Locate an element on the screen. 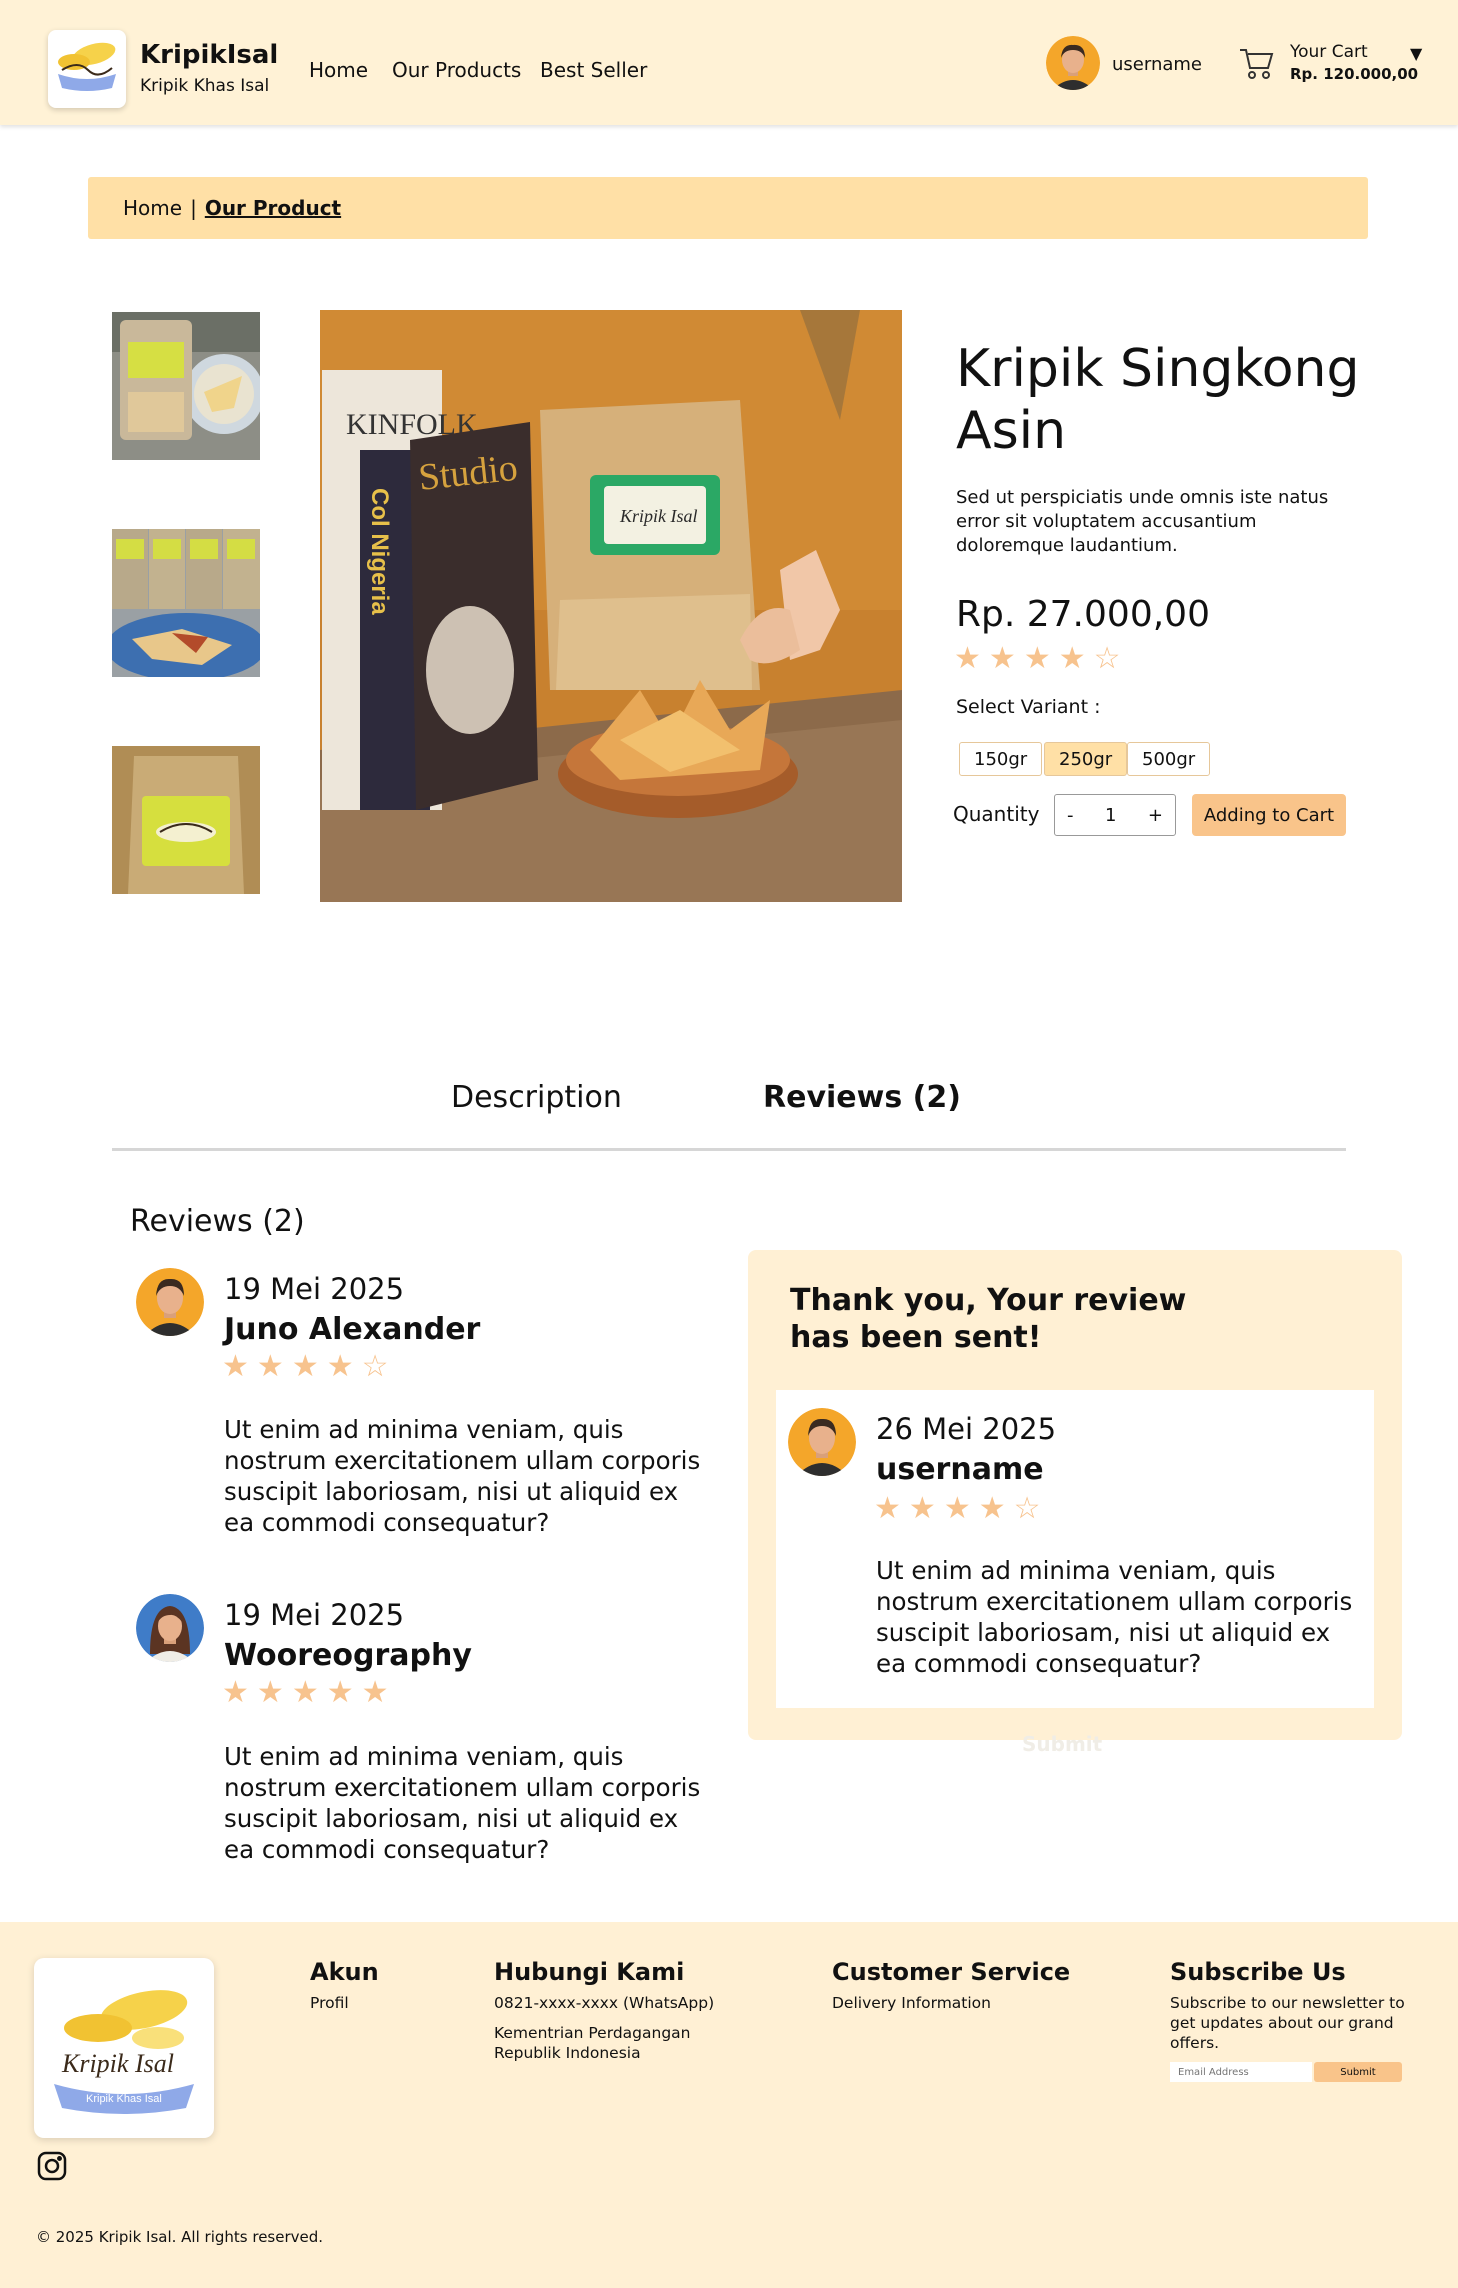 This screenshot has width=1458, height=2288. breadcrumb: Home | Our Product is located at coordinates (728, 208).